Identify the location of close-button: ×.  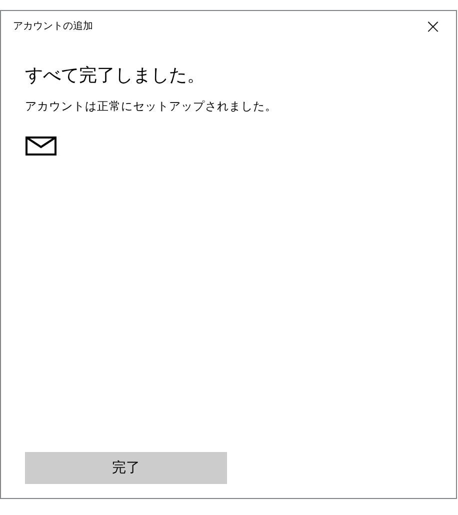
(433, 26).